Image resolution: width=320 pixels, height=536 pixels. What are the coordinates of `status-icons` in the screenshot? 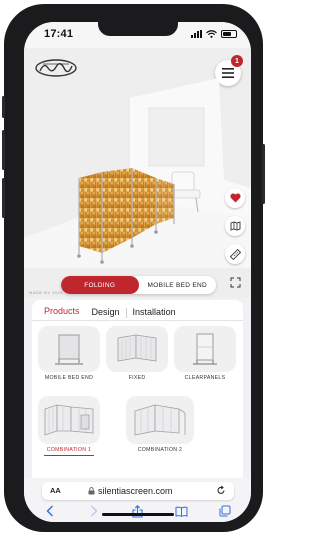 It's located at (214, 34).